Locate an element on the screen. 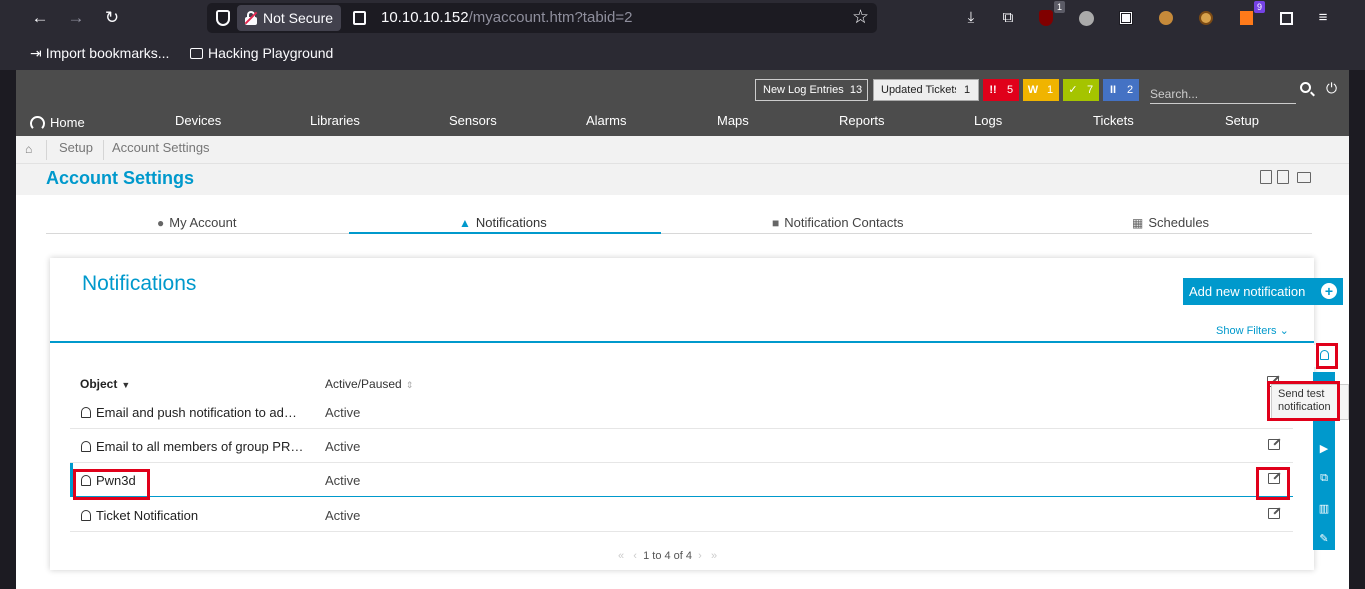  copy-page-icon is located at coordinates (1266, 177).